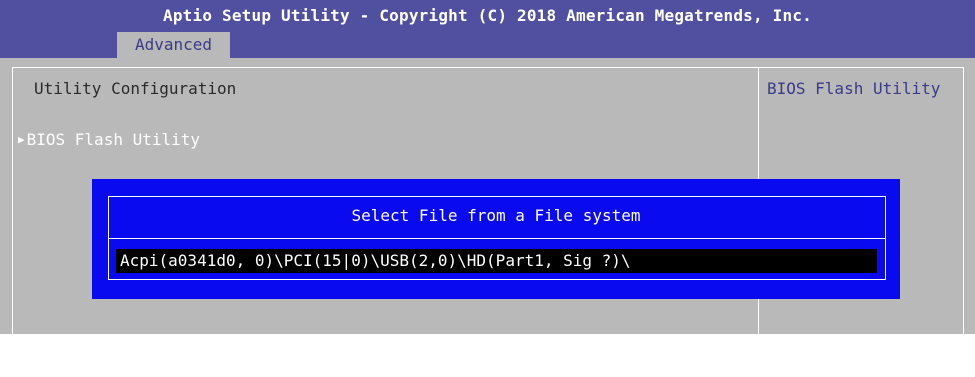 The image size is (975, 377). Describe the element at coordinates (135, 88) in the screenshot. I see `section-title: Utility Configuration` at that location.